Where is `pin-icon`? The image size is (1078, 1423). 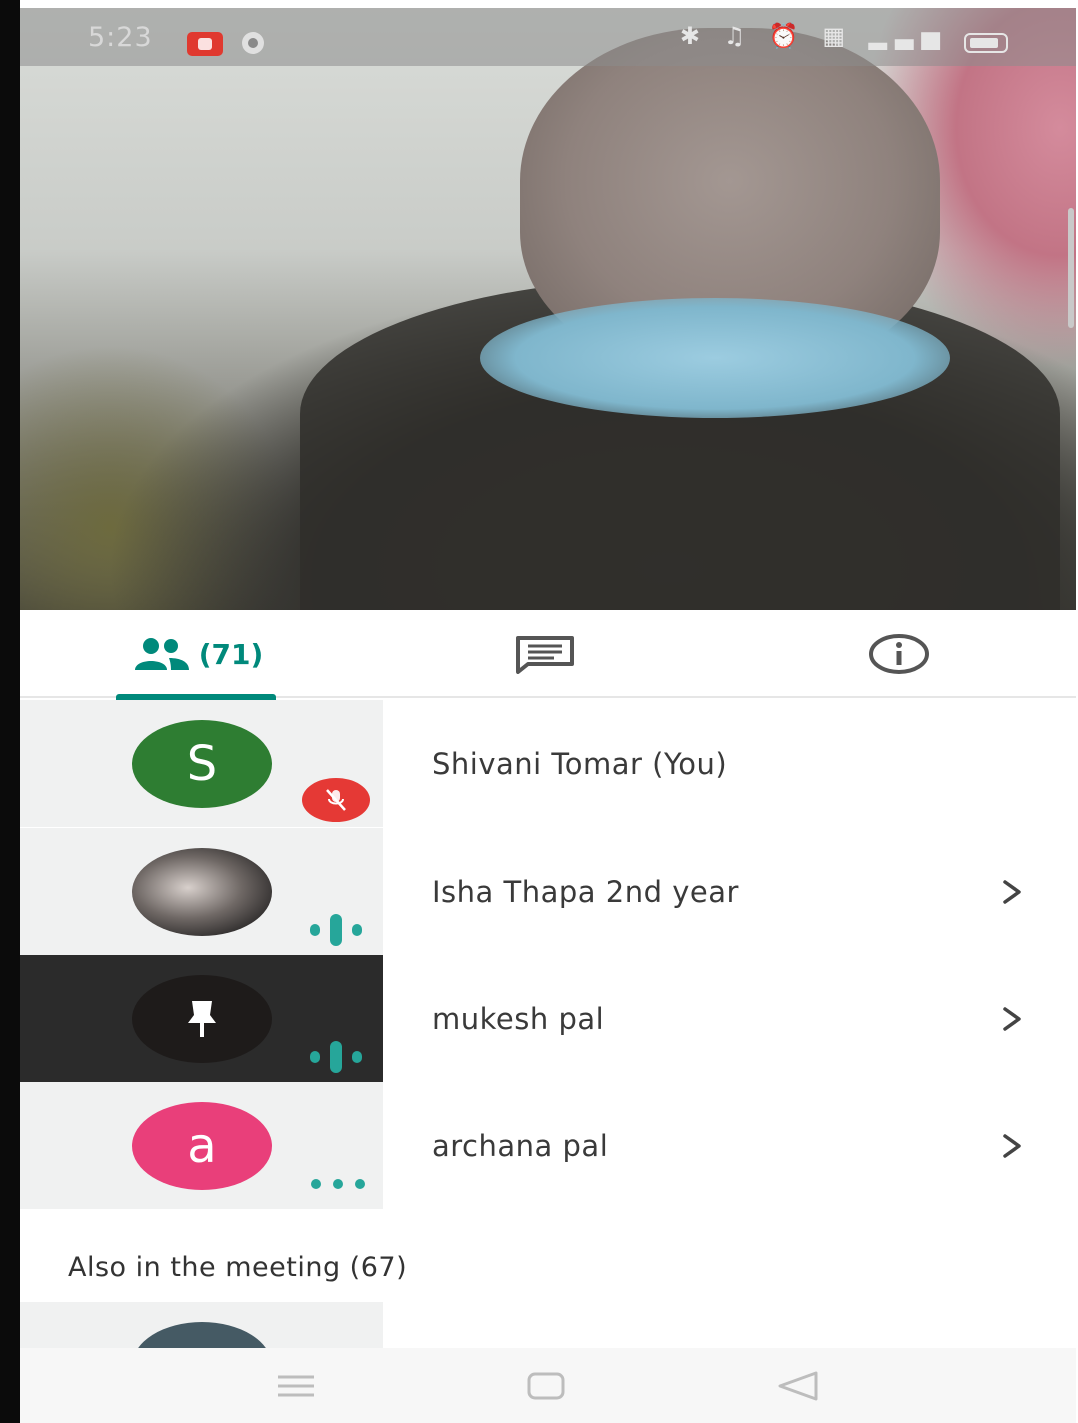
pin-icon is located at coordinates (202, 1019).